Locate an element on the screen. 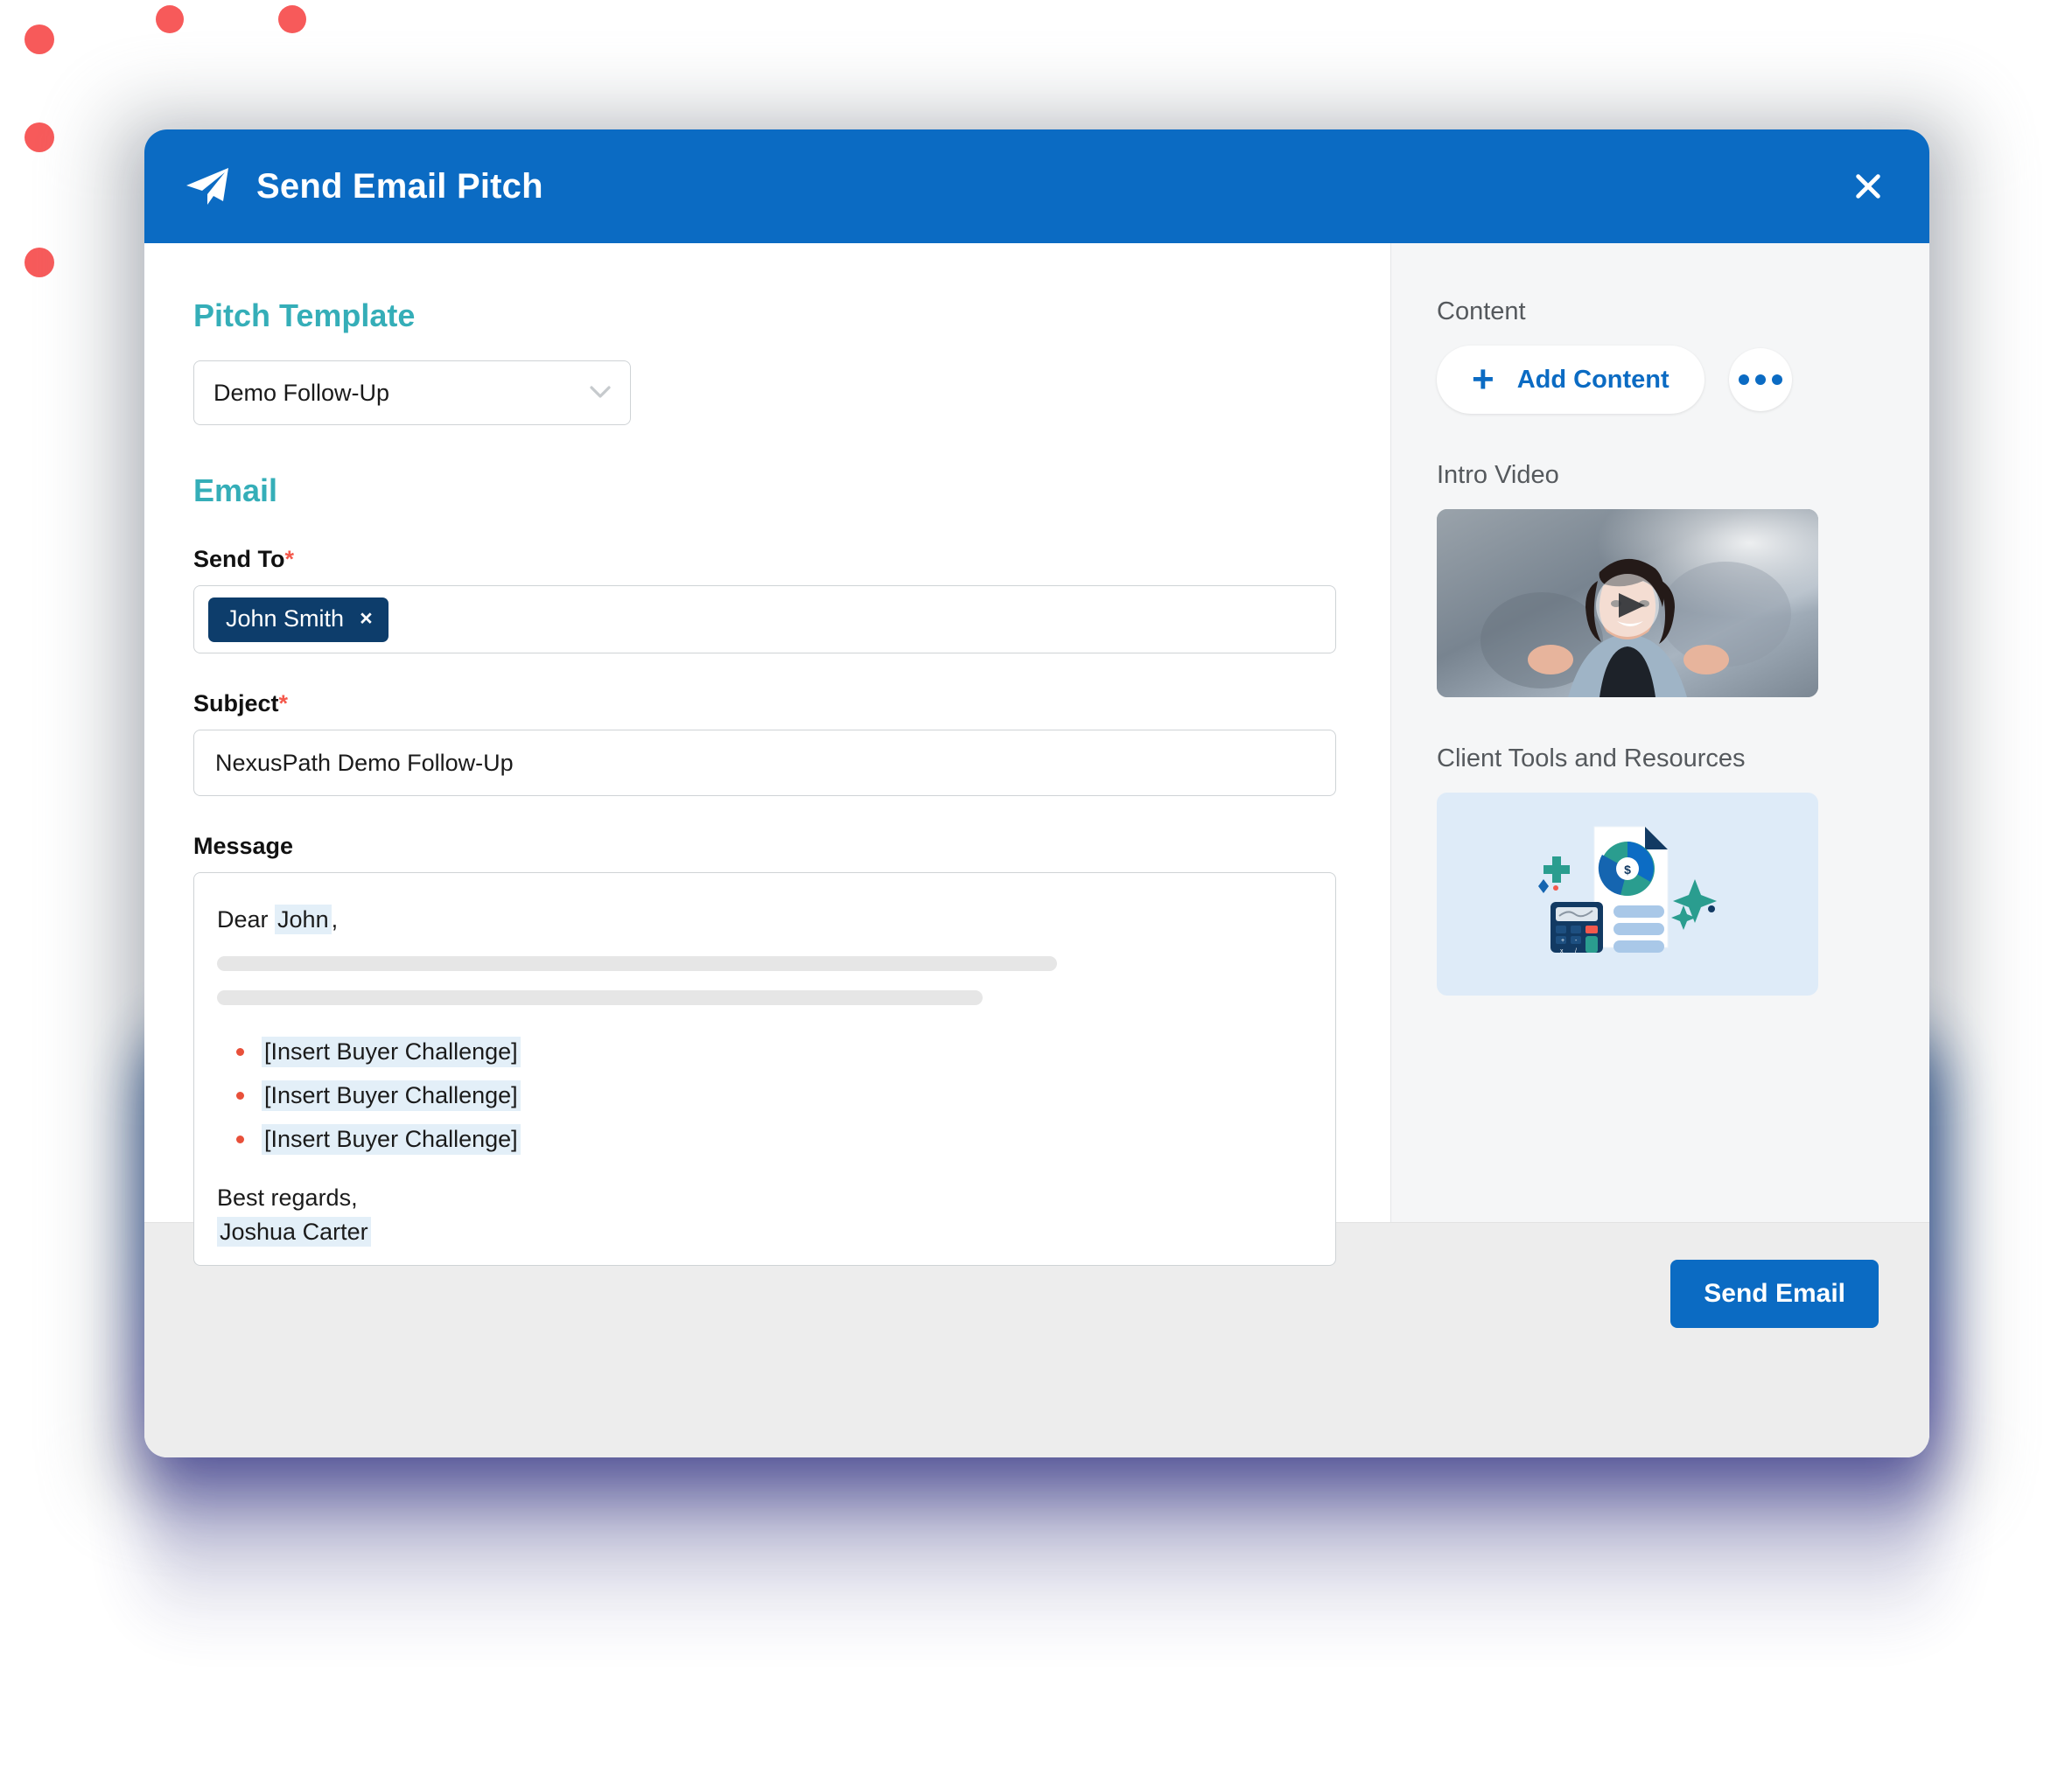  content-actions: + Add Content is located at coordinates (1658, 380).